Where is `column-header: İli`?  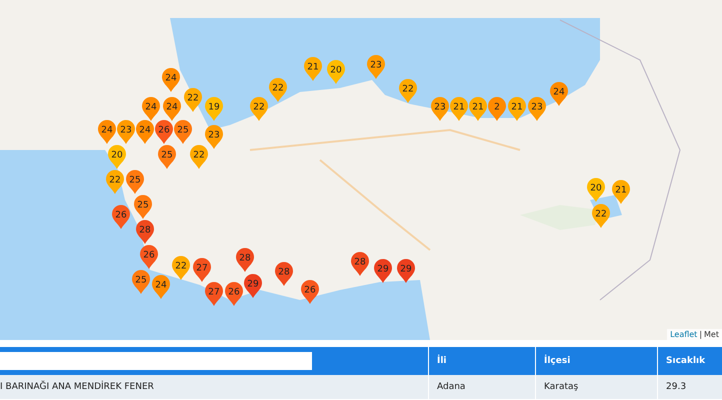
column-header: İli is located at coordinates (482, 361).